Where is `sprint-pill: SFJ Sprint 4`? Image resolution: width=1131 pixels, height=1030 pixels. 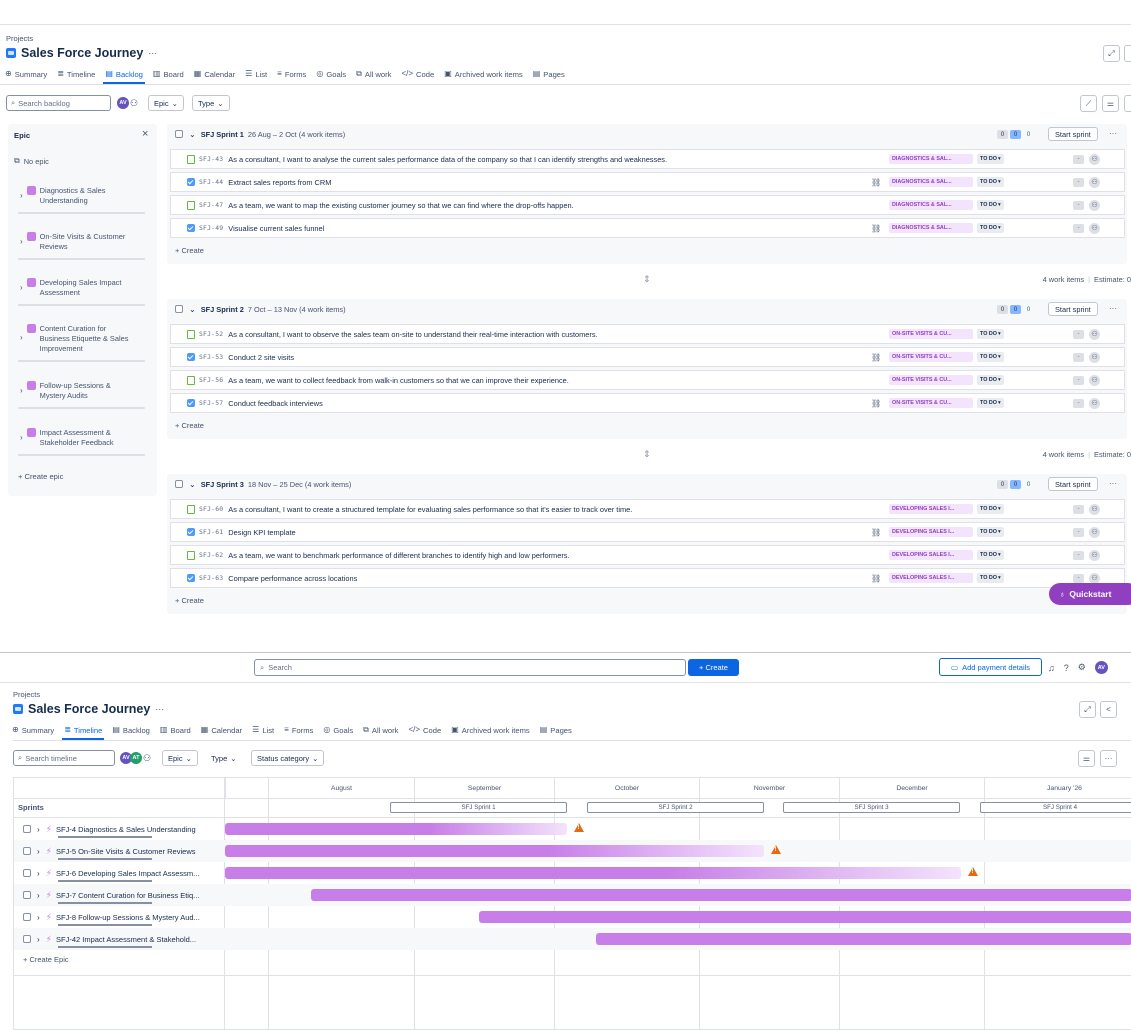 sprint-pill: SFJ Sprint 4 is located at coordinates (1055, 807).